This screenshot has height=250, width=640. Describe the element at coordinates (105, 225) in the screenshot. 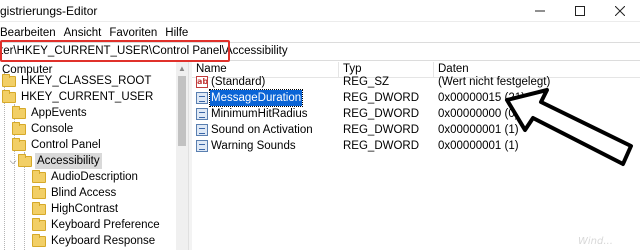

I see `tree-item-label: Keyboard Preference` at that location.